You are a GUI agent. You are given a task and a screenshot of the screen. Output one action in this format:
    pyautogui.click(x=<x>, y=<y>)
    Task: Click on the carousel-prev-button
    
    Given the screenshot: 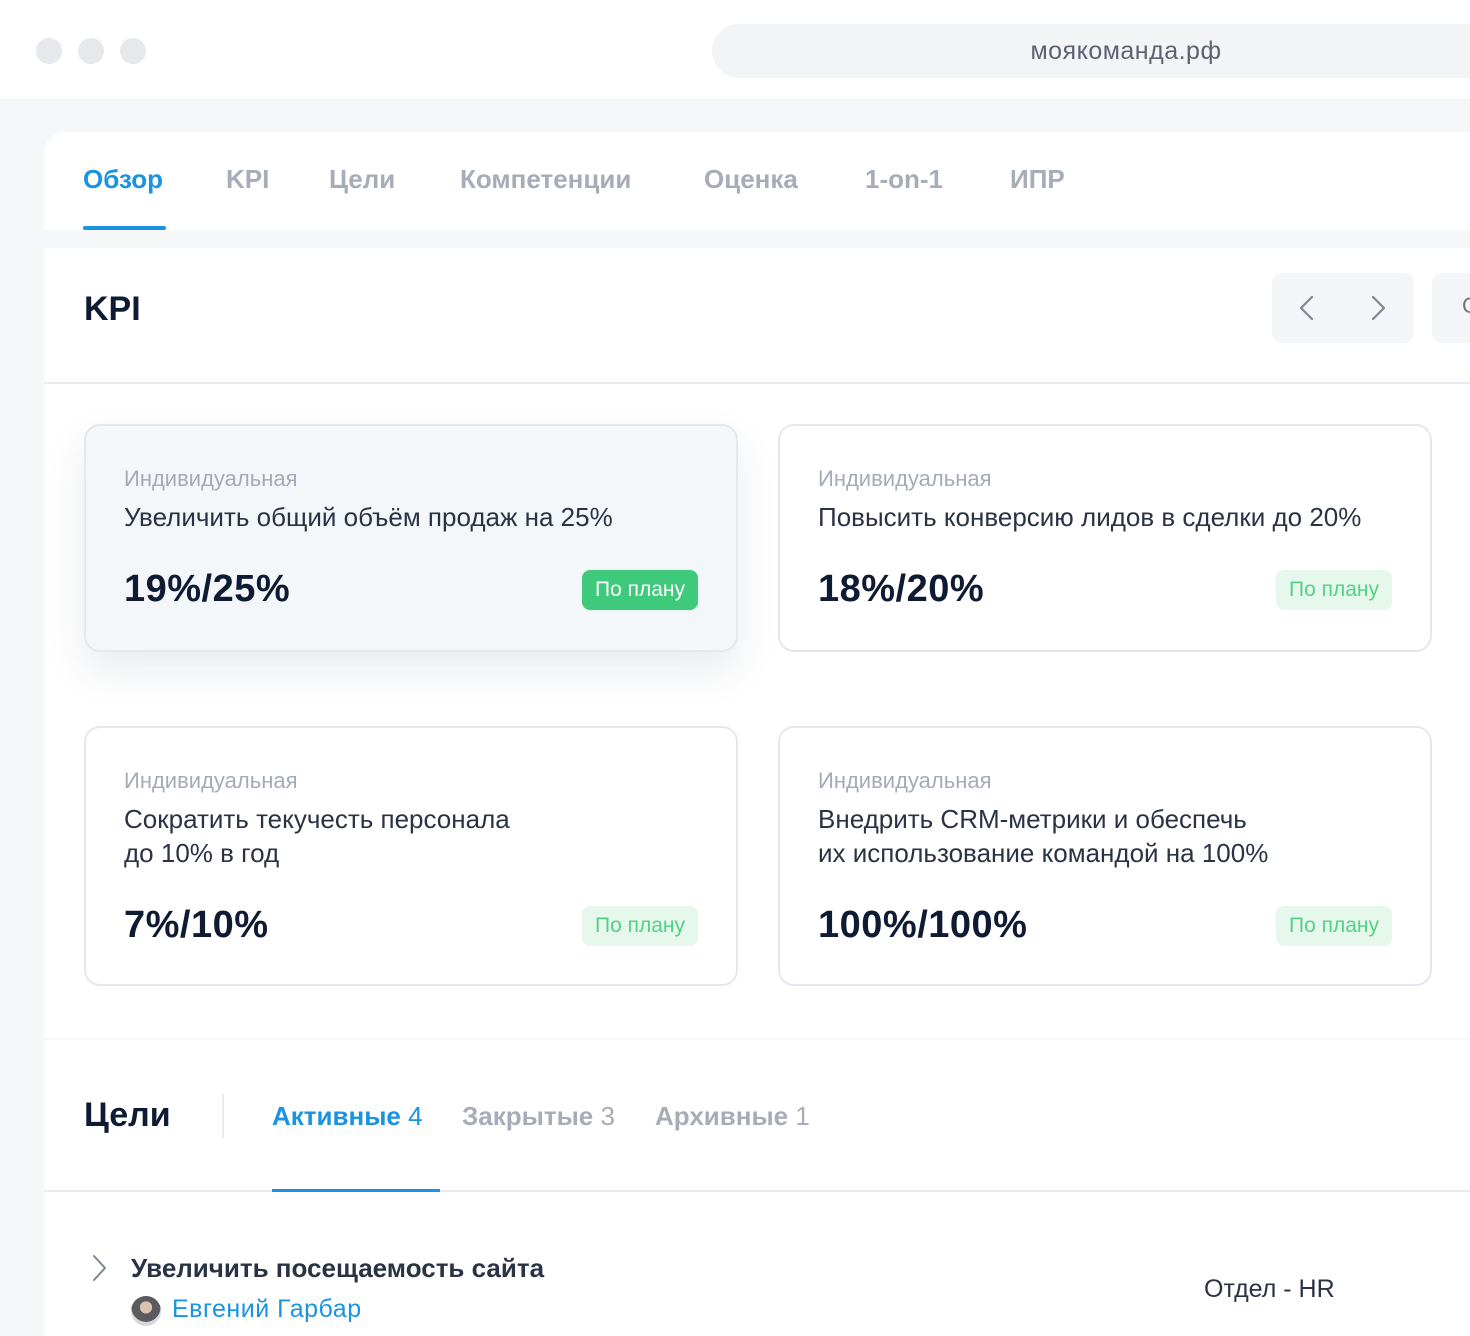 What is the action you would take?
    pyautogui.click(x=1307, y=308)
    